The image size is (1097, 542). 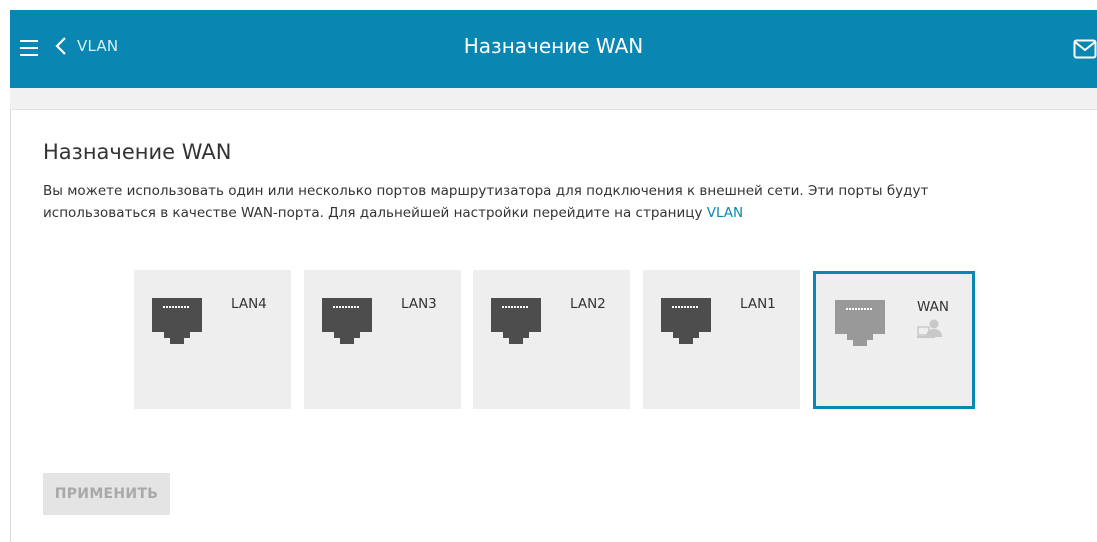 What do you see at coordinates (725, 213) in the screenshot?
I see `vlan-link: VLAN` at bounding box center [725, 213].